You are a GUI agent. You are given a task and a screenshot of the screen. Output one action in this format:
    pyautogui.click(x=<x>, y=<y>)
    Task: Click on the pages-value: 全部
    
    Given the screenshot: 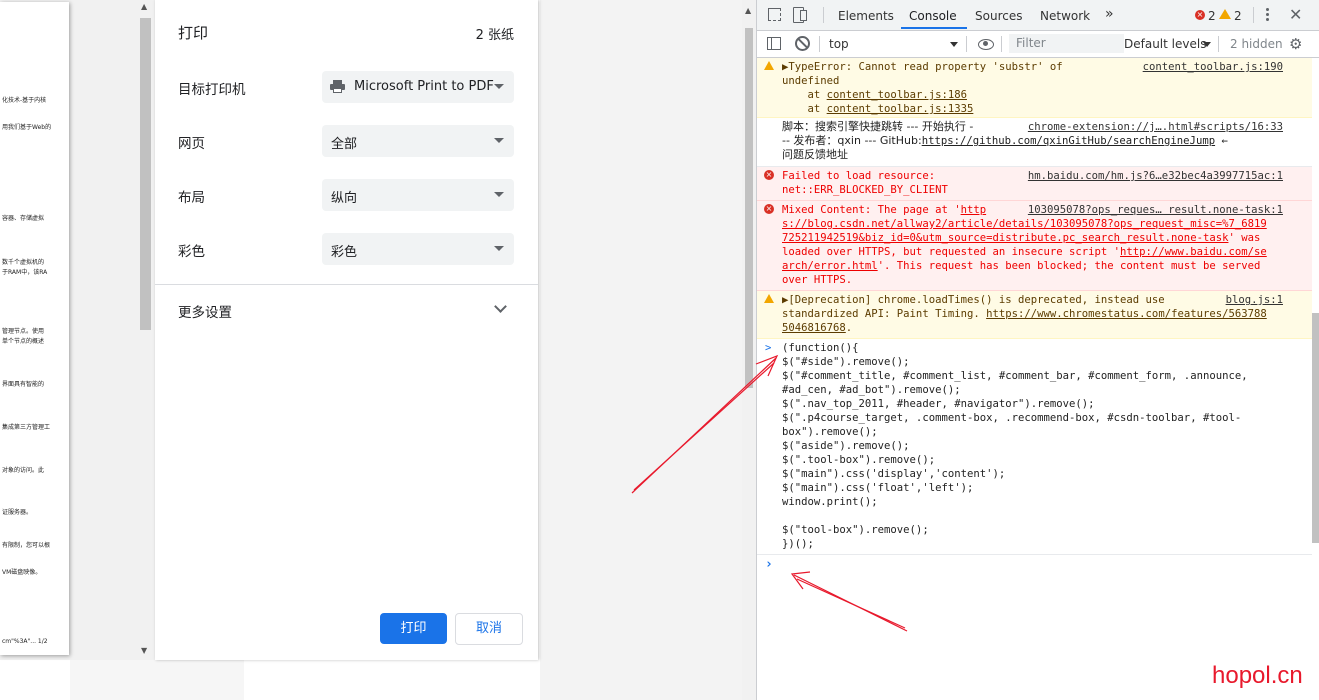 What is the action you would take?
    pyautogui.click(x=344, y=144)
    